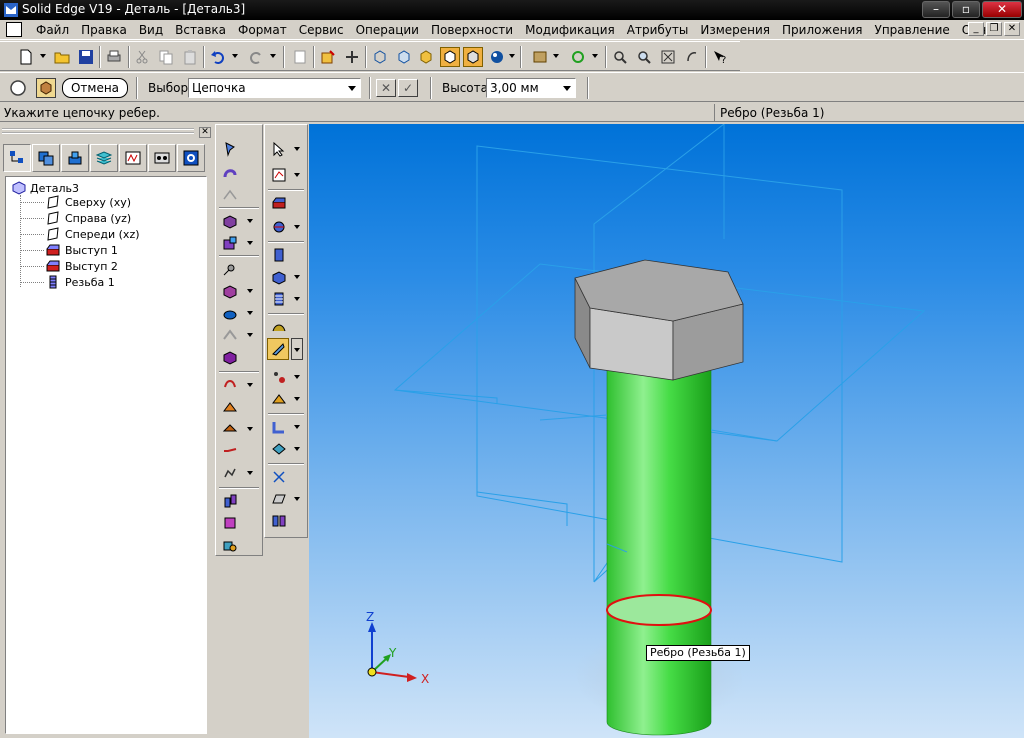 The image size is (1024, 738). What do you see at coordinates (104, 158) in the screenshot?
I see `layers-tab` at bounding box center [104, 158].